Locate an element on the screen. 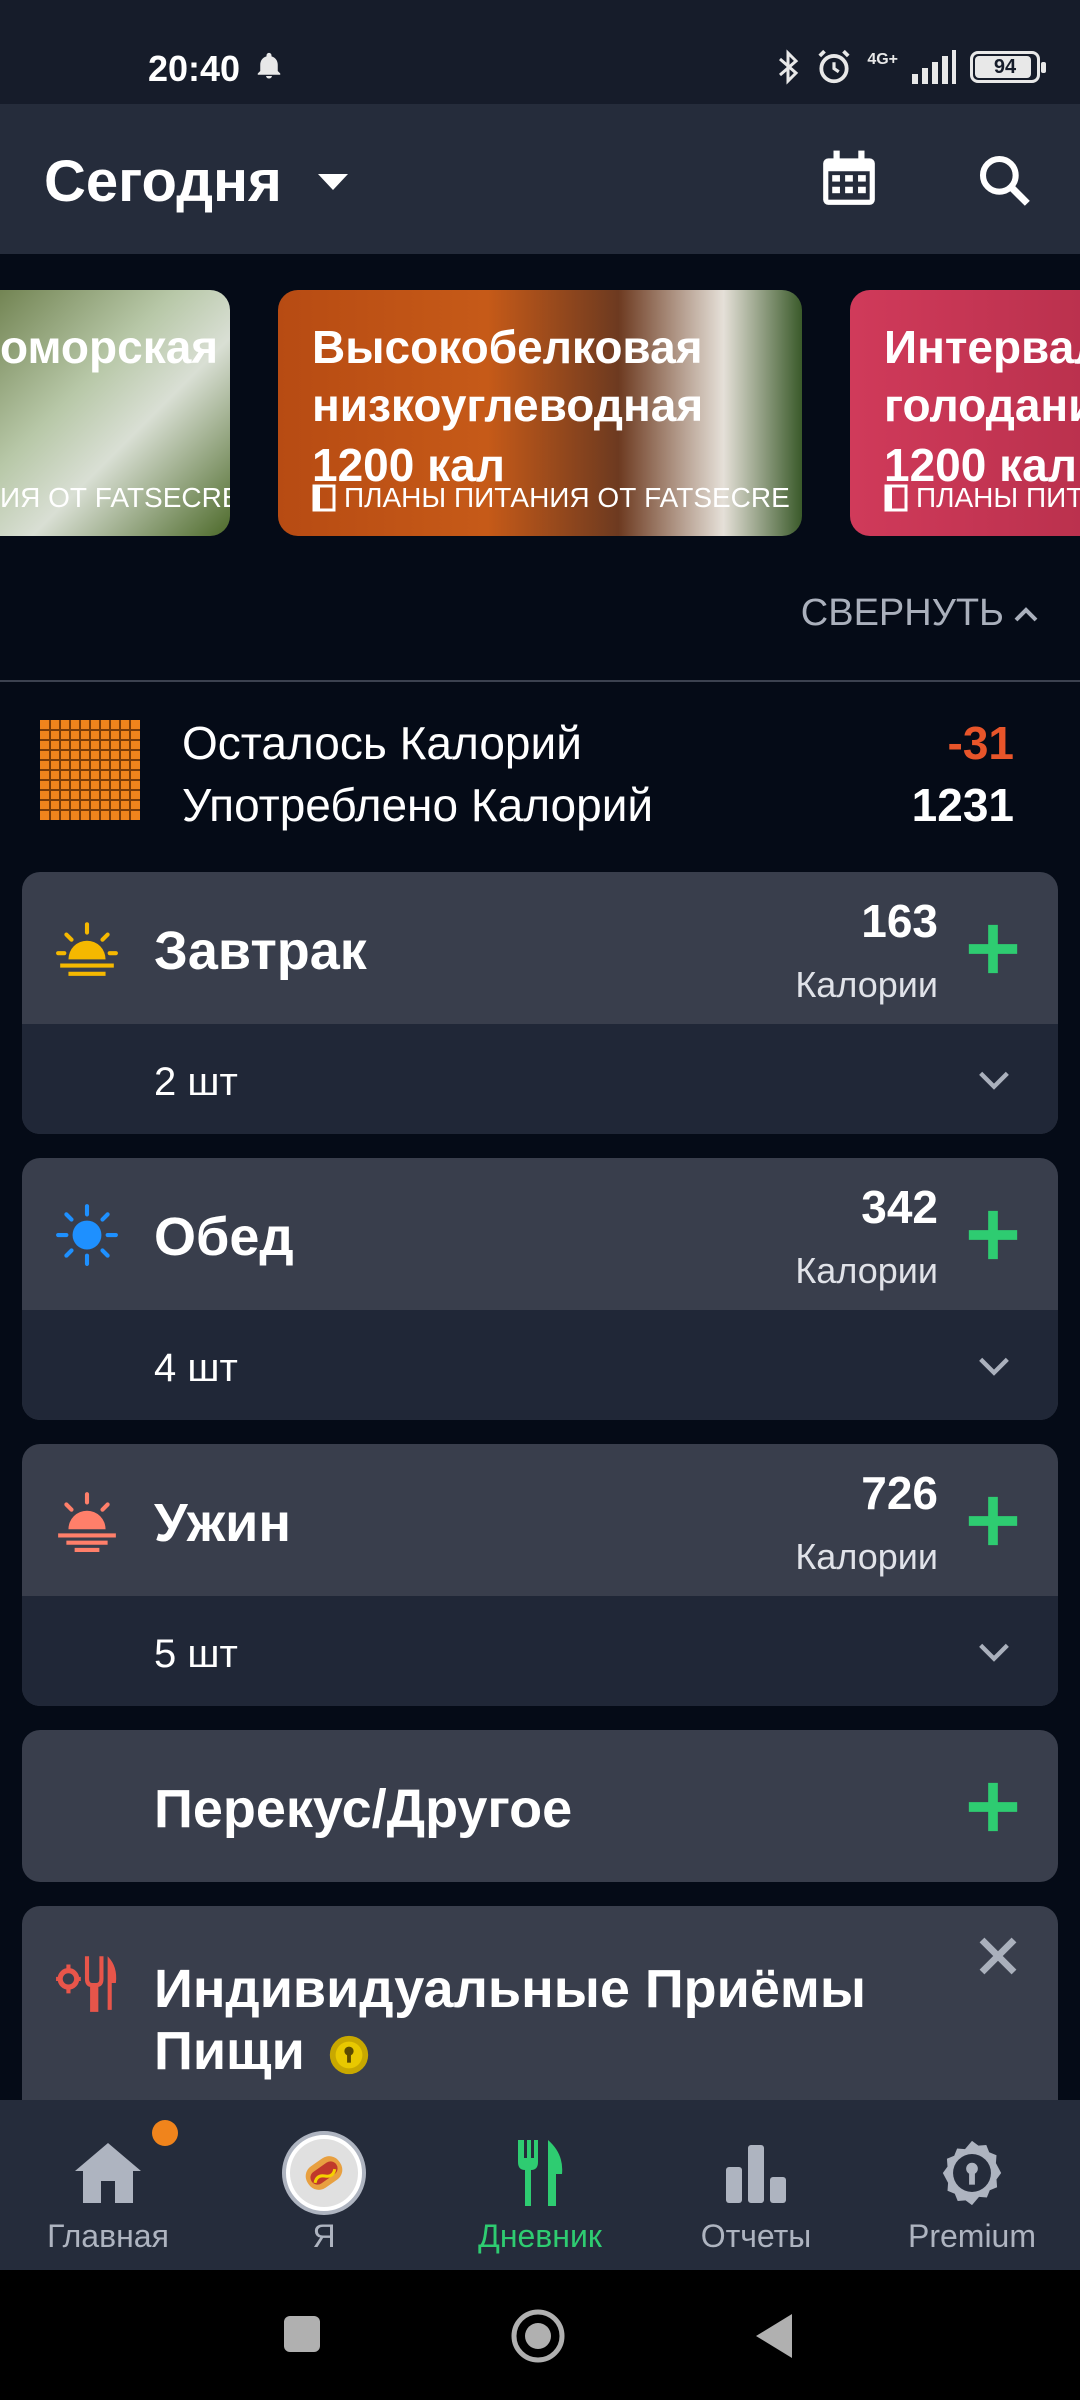 This screenshot has width=1080, height=2400. sunset-icon is located at coordinates (87, 1522).